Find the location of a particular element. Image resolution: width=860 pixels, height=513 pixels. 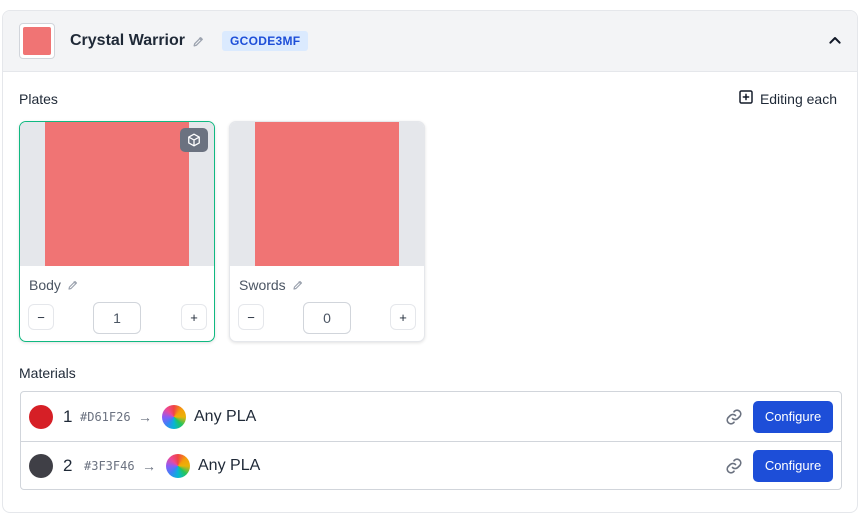

editing-mode-toggle: Editing each is located at coordinates (787, 98).